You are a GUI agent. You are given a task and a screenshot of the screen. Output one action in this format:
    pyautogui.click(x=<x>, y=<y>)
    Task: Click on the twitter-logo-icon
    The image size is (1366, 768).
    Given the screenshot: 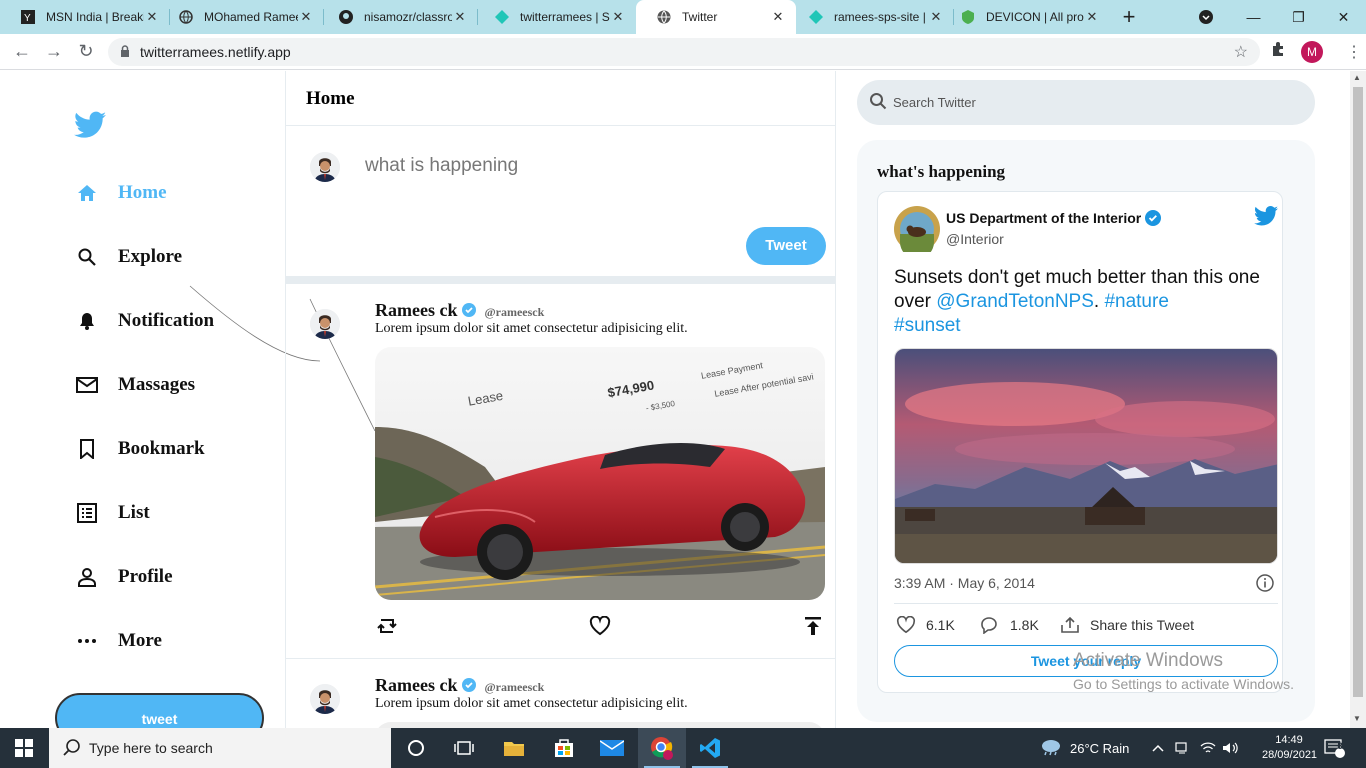 What is the action you would take?
    pyautogui.click(x=90, y=127)
    